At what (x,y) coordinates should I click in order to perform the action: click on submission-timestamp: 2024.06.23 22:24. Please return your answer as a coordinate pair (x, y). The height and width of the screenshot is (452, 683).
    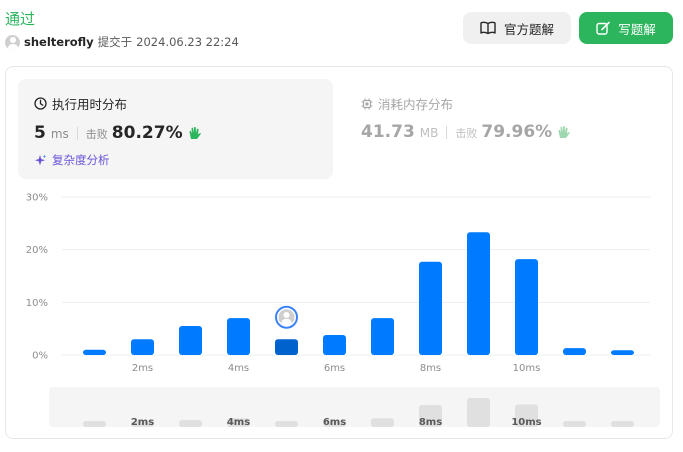
    Looking at the image, I should click on (187, 42).